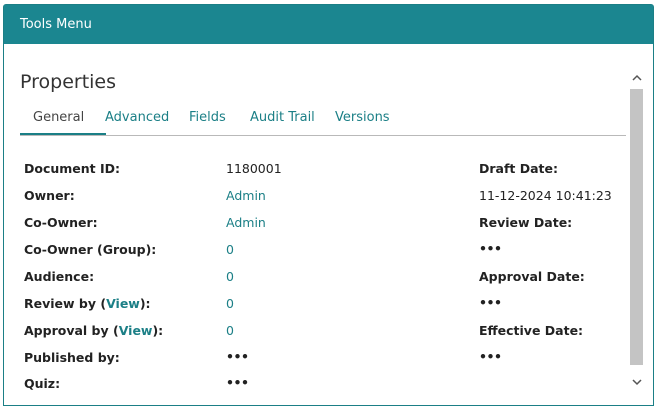 The width and height of the screenshot is (656, 409). What do you see at coordinates (72, 168) in the screenshot?
I see `document-id-label: Document ID:` at bounding box center [72, 168].